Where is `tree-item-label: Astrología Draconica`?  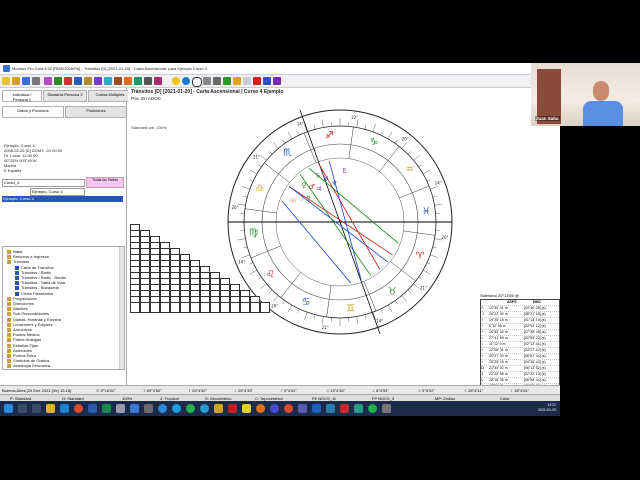
tree-item-label: Astrología Draconica is located at coordinates (32, 366).